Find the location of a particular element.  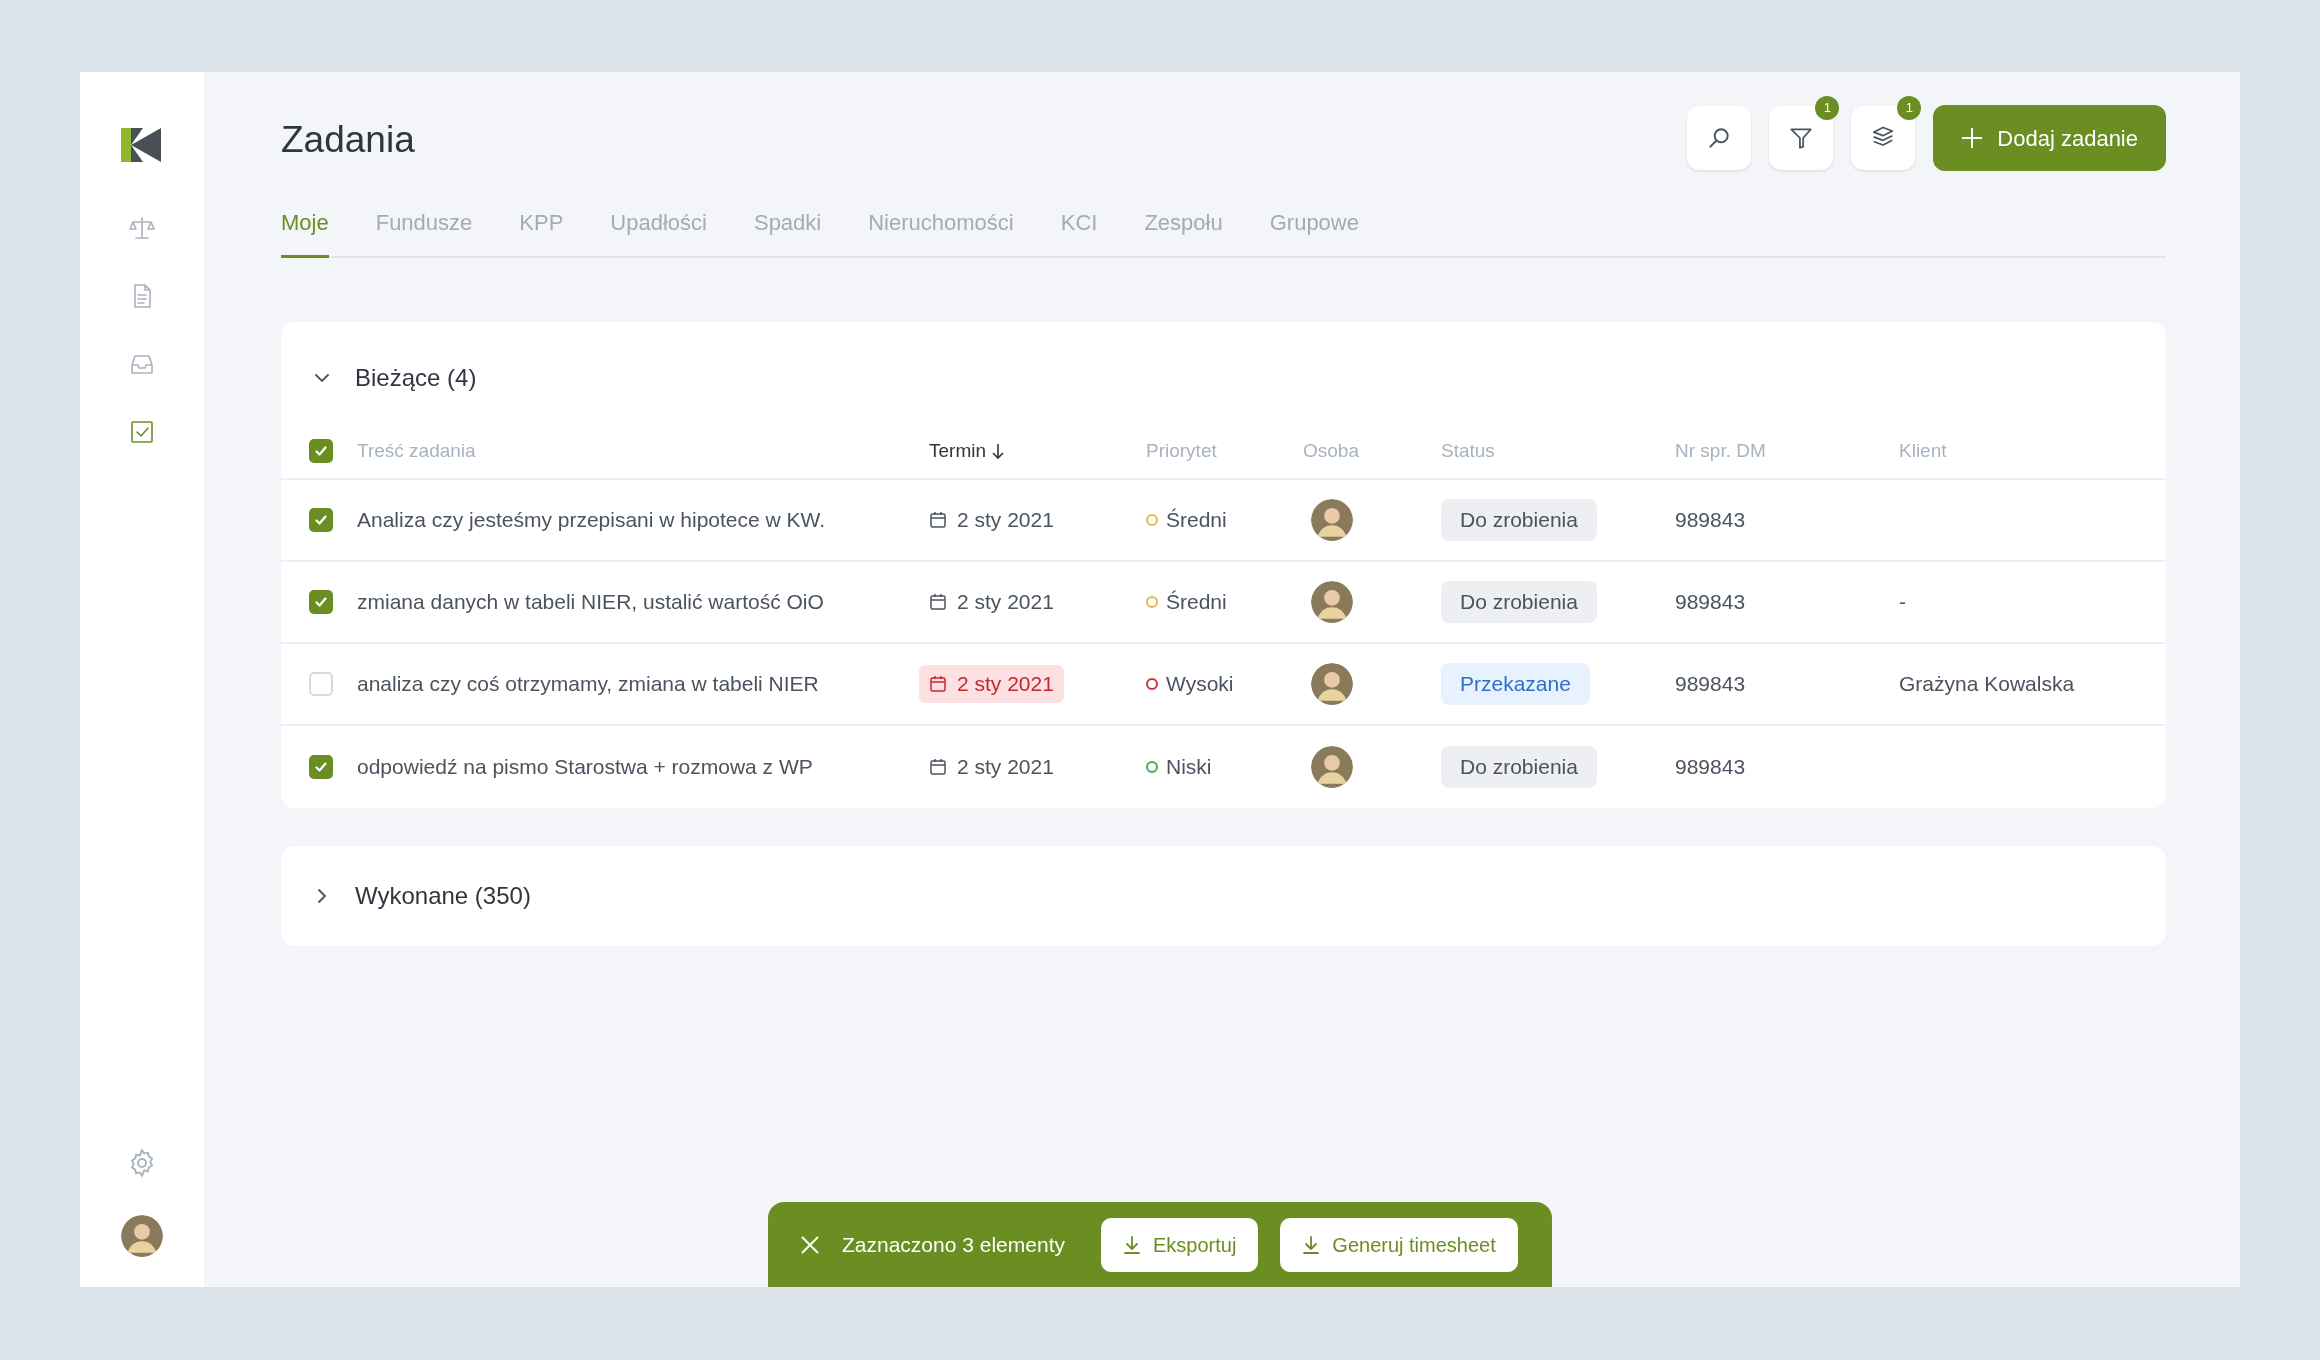

page-title: Zadania is located at coordinates (348, 140).